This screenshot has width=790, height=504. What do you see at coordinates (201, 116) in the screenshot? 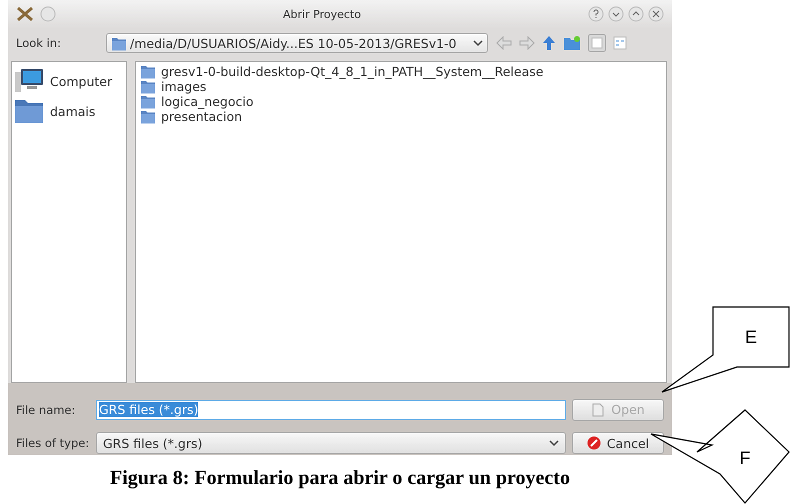
I see `file-item: presentacion` at bounding box center [201, 116].